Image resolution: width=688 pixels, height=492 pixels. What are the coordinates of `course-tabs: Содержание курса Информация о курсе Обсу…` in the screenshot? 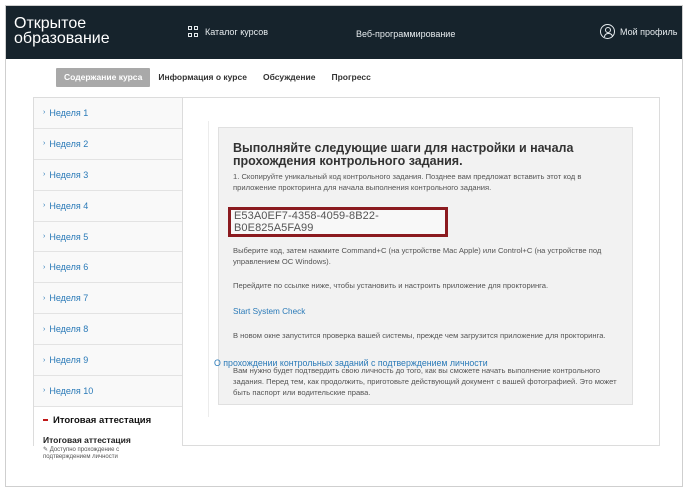 It's located at (217, 77).